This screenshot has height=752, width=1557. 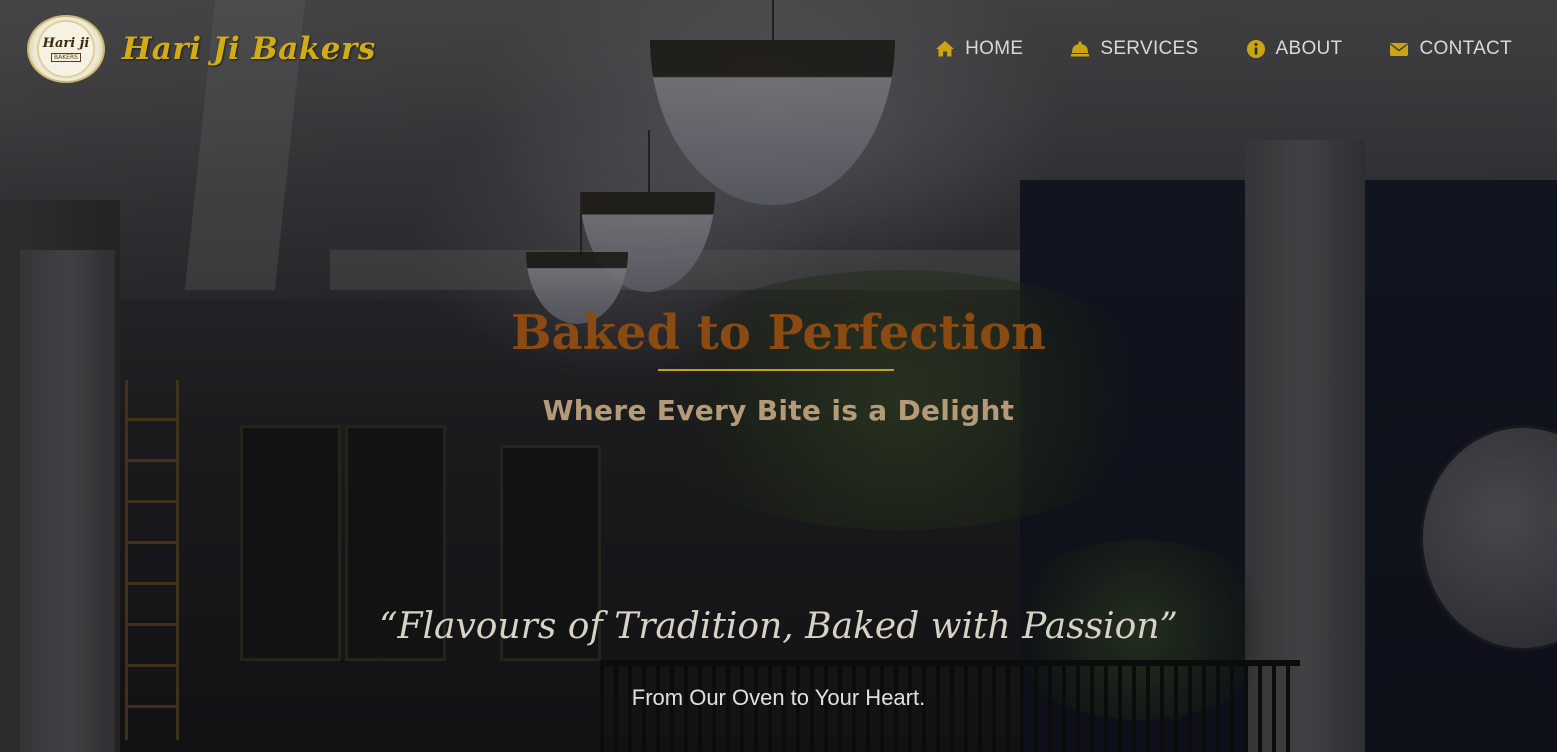 I want to click on hero-title: Baked to Perfection, so click(x=778, y=333).